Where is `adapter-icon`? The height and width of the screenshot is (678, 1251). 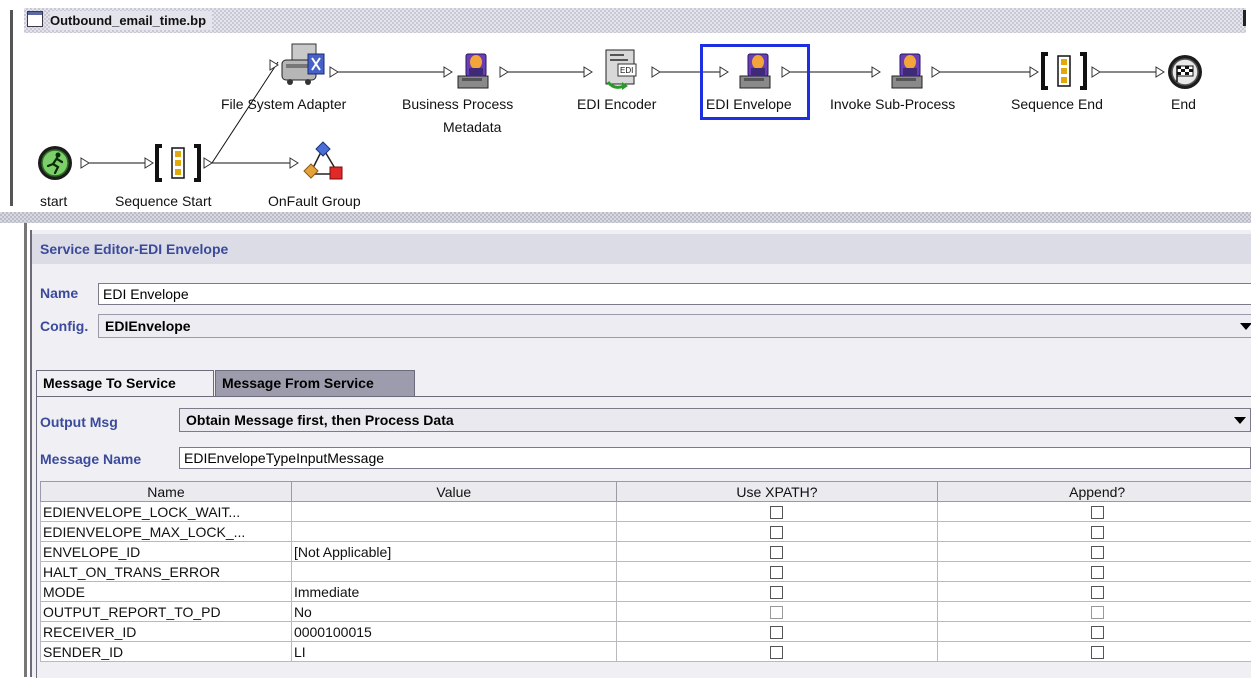 adapter-icon is located at coordinates (304, 64).